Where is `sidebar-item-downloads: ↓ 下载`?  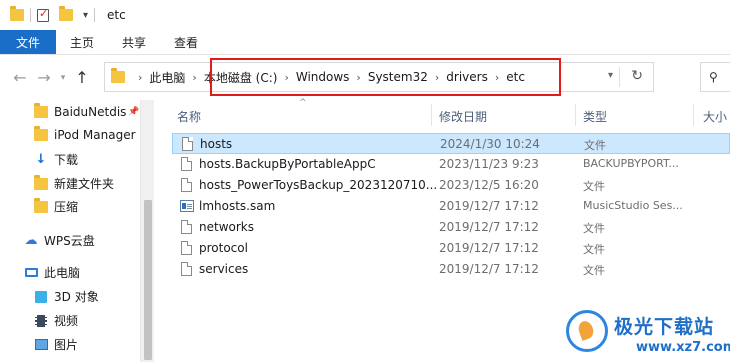 sidebar-item-downloads: ↓ 下载 is located at coordinates (56, 159).